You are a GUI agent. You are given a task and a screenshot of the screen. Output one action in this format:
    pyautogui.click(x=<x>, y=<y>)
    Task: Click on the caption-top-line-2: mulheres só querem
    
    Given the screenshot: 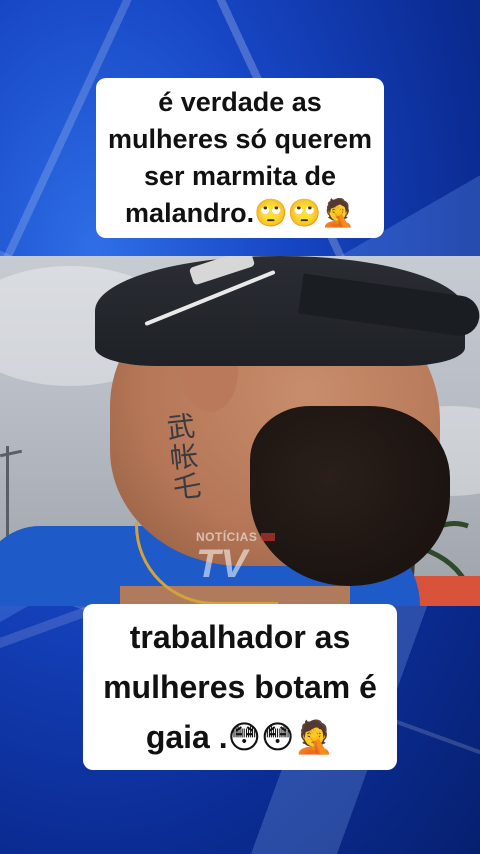 What is the action you would take?
    pyautogui.click(x=240, y=139)
    